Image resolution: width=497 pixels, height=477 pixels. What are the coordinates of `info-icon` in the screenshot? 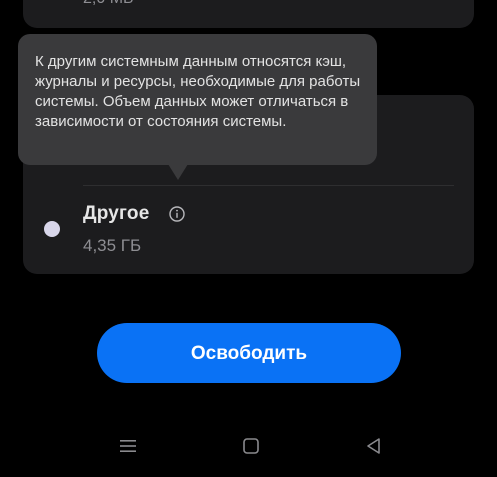 It's located at (177, 214).